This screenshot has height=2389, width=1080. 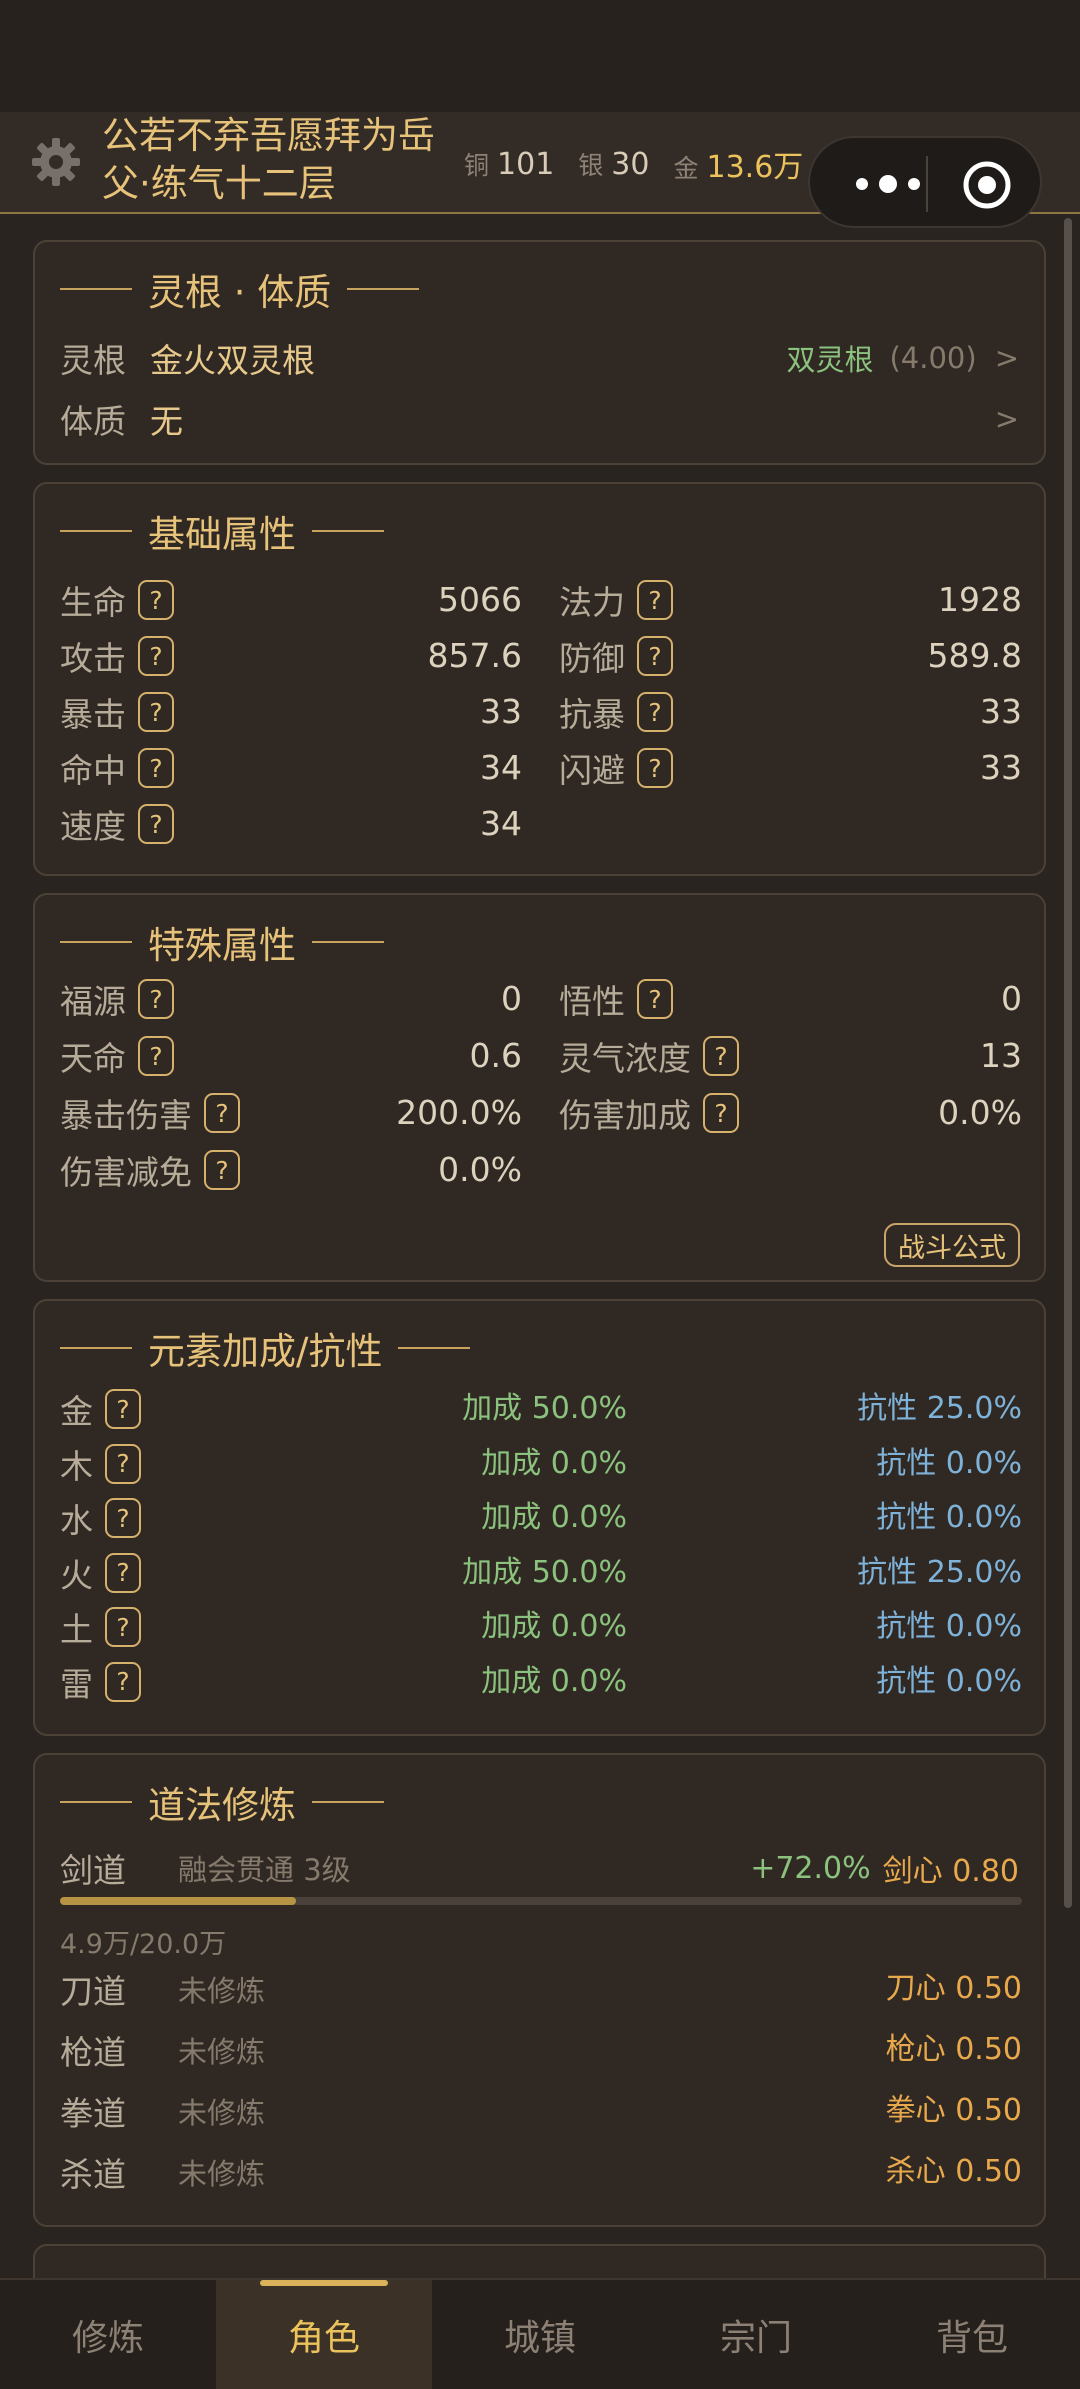 What do you see at coordinates (474, 655) in the screenshot?
I see `stat-value: 857.6` at bounding box center [474, 655].